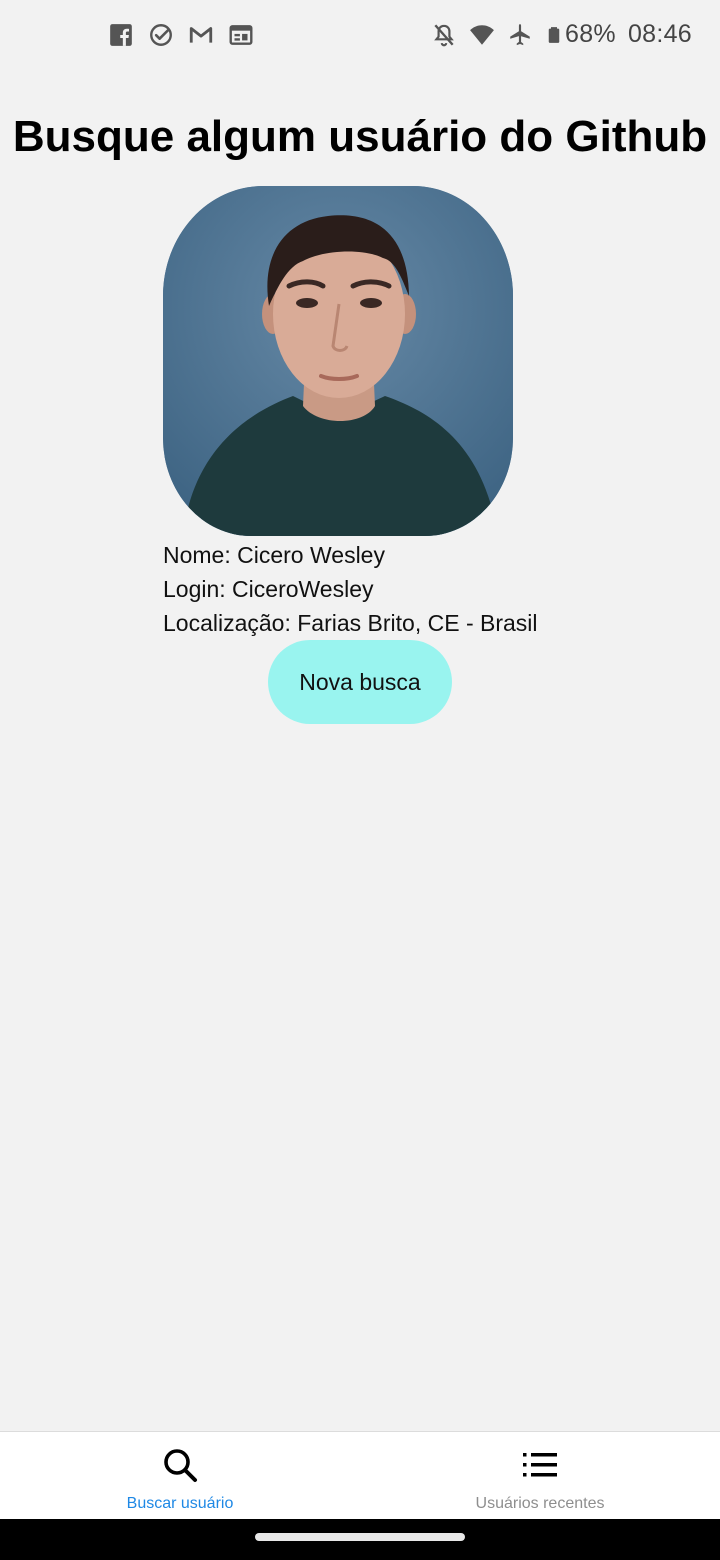 The height and width of the screenshot is (1560, 720). I want to click on user-avatar-photo, so click(338, 361).